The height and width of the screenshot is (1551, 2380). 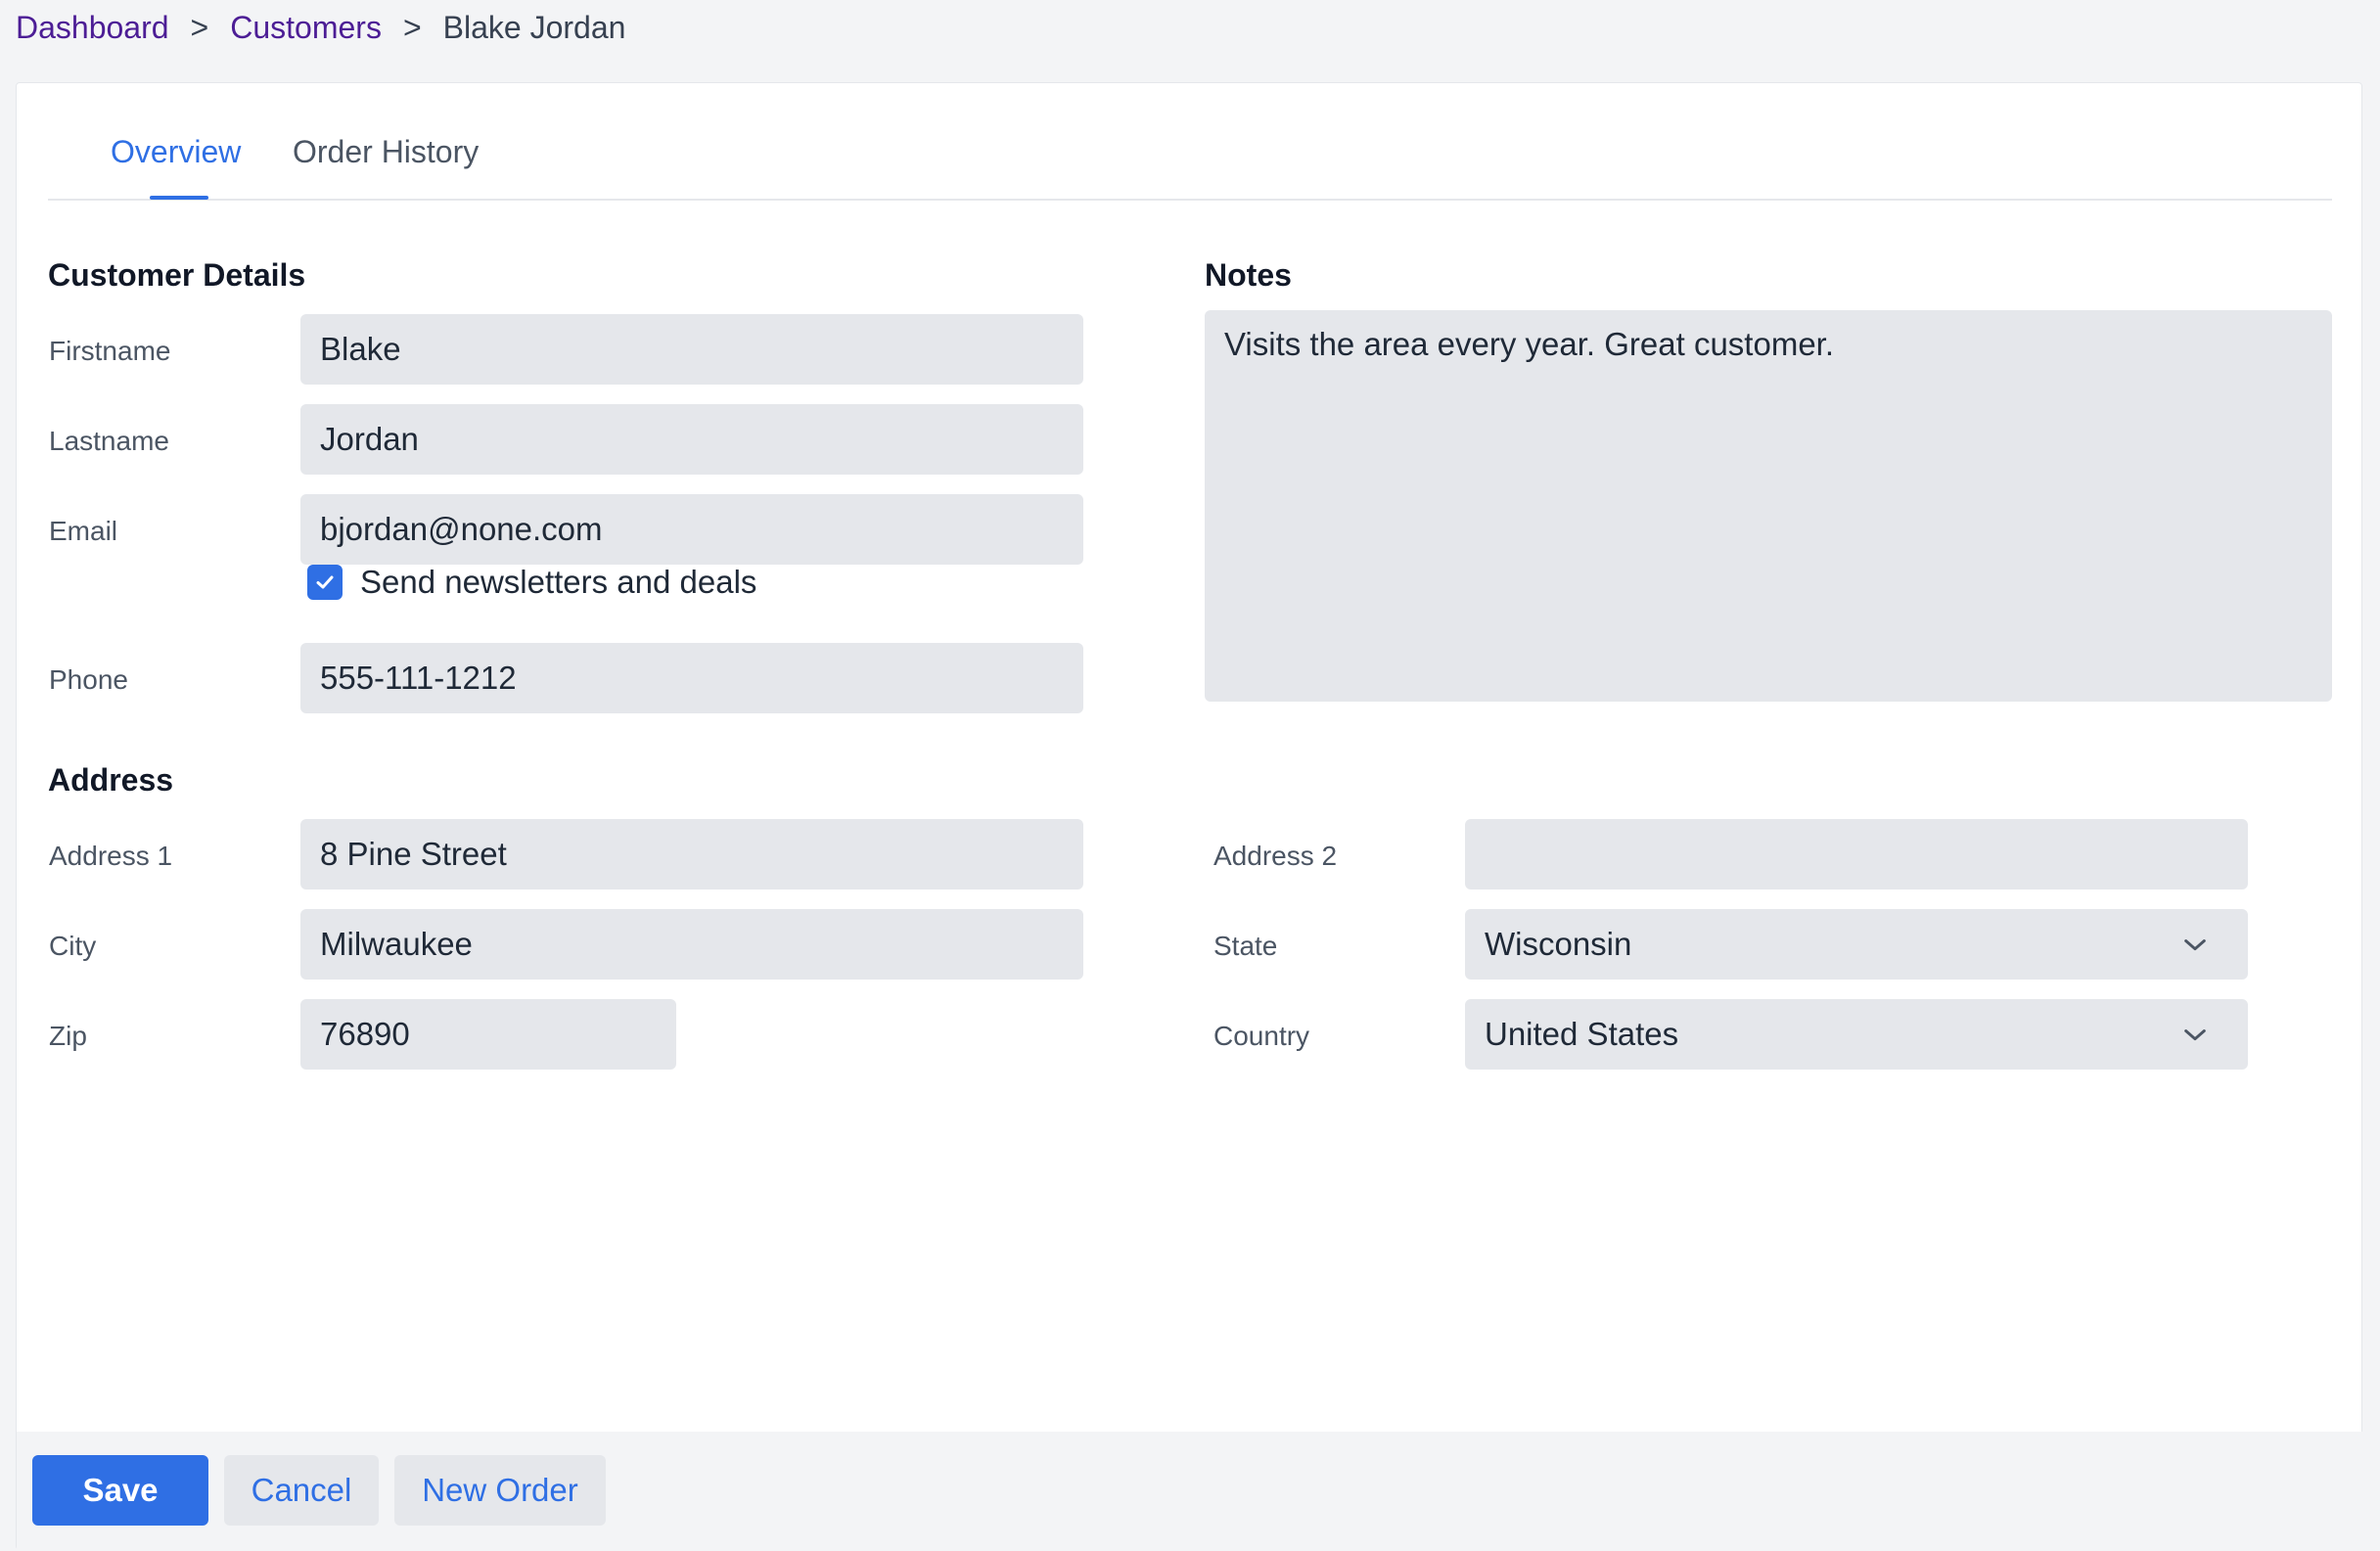 What do you see at coordinates (111, 780) in the screenshot?
I see `address-title: Address` at bounding box center [111, 780].